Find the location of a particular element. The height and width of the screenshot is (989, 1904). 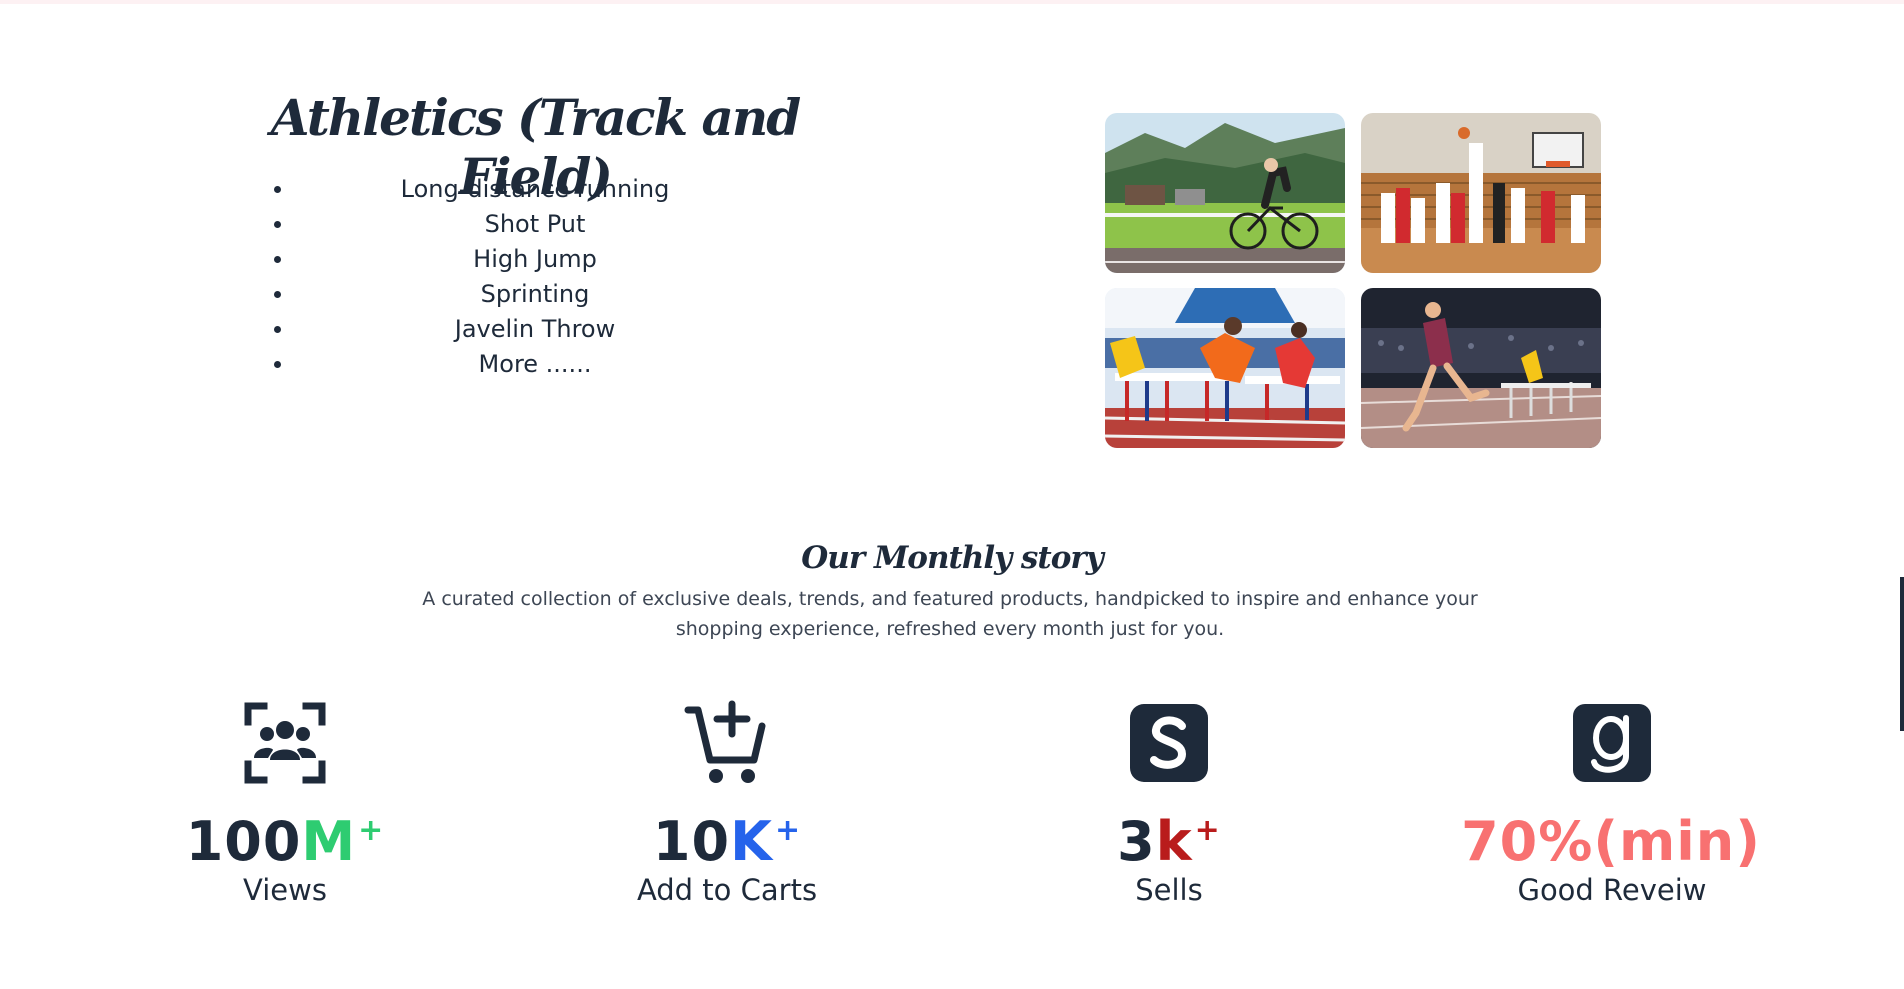

stat-number: 3k+ is located at coordinates (1169, 836).